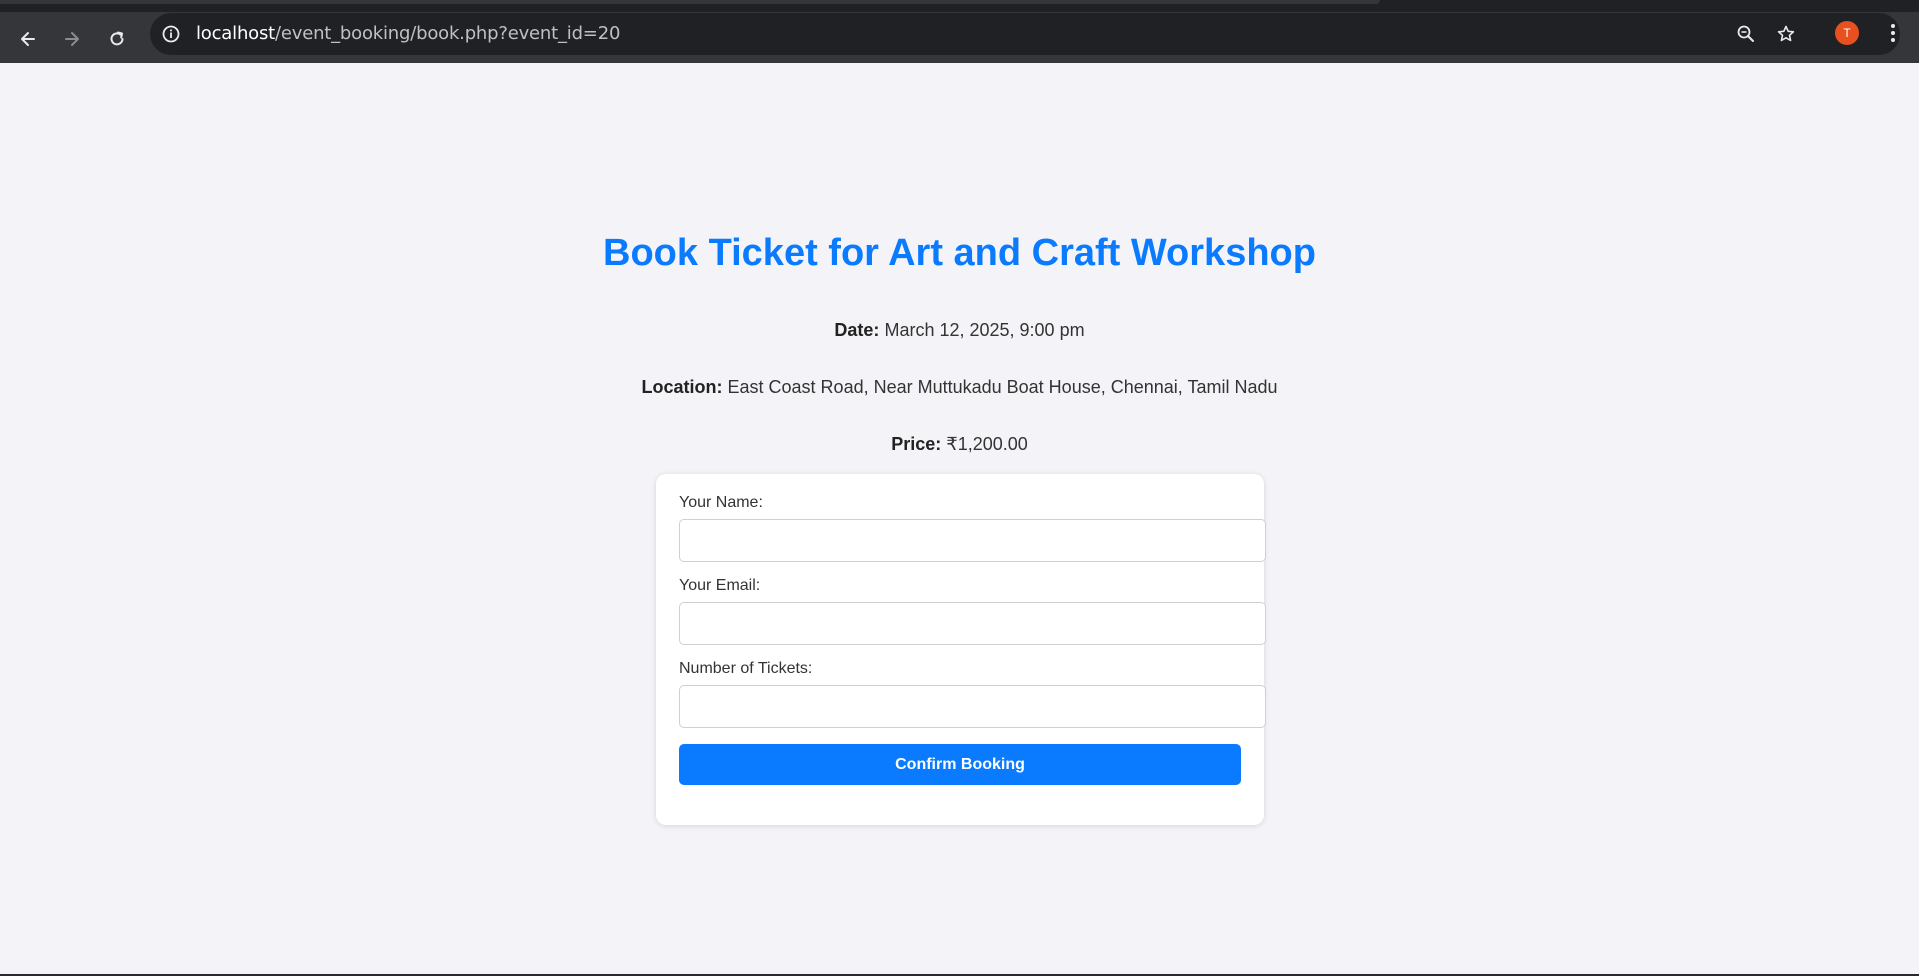 This screenshot has width=1919, height=976. Describe the element at coordinates (117, 39) in the screenshot. I see `reload-icon` at that location.